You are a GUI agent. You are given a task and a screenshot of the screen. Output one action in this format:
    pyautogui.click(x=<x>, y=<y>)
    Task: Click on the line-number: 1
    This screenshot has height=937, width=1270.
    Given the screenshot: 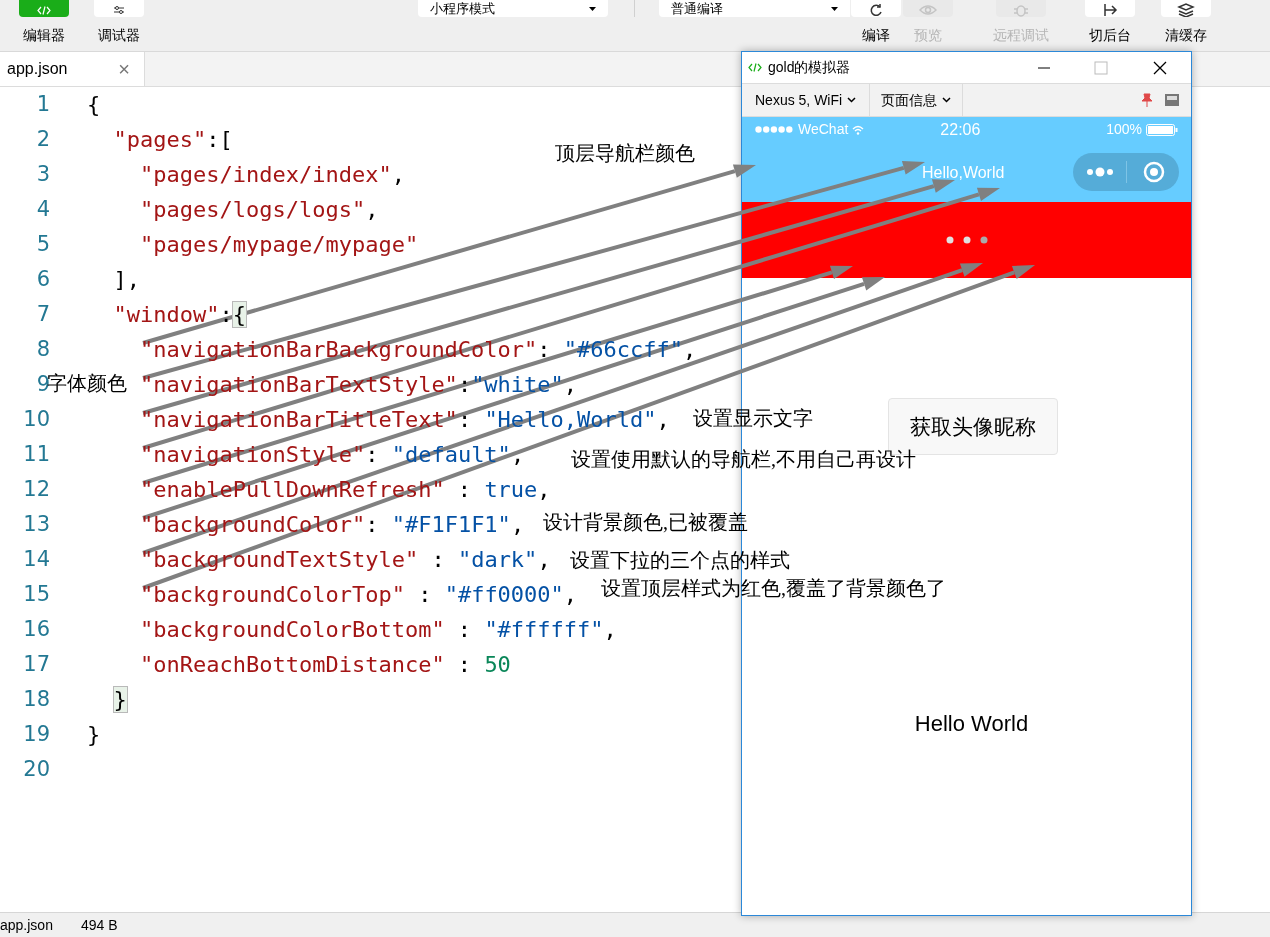 What is the action you would take?
    pyautogui.click(x=42, y=104)
    